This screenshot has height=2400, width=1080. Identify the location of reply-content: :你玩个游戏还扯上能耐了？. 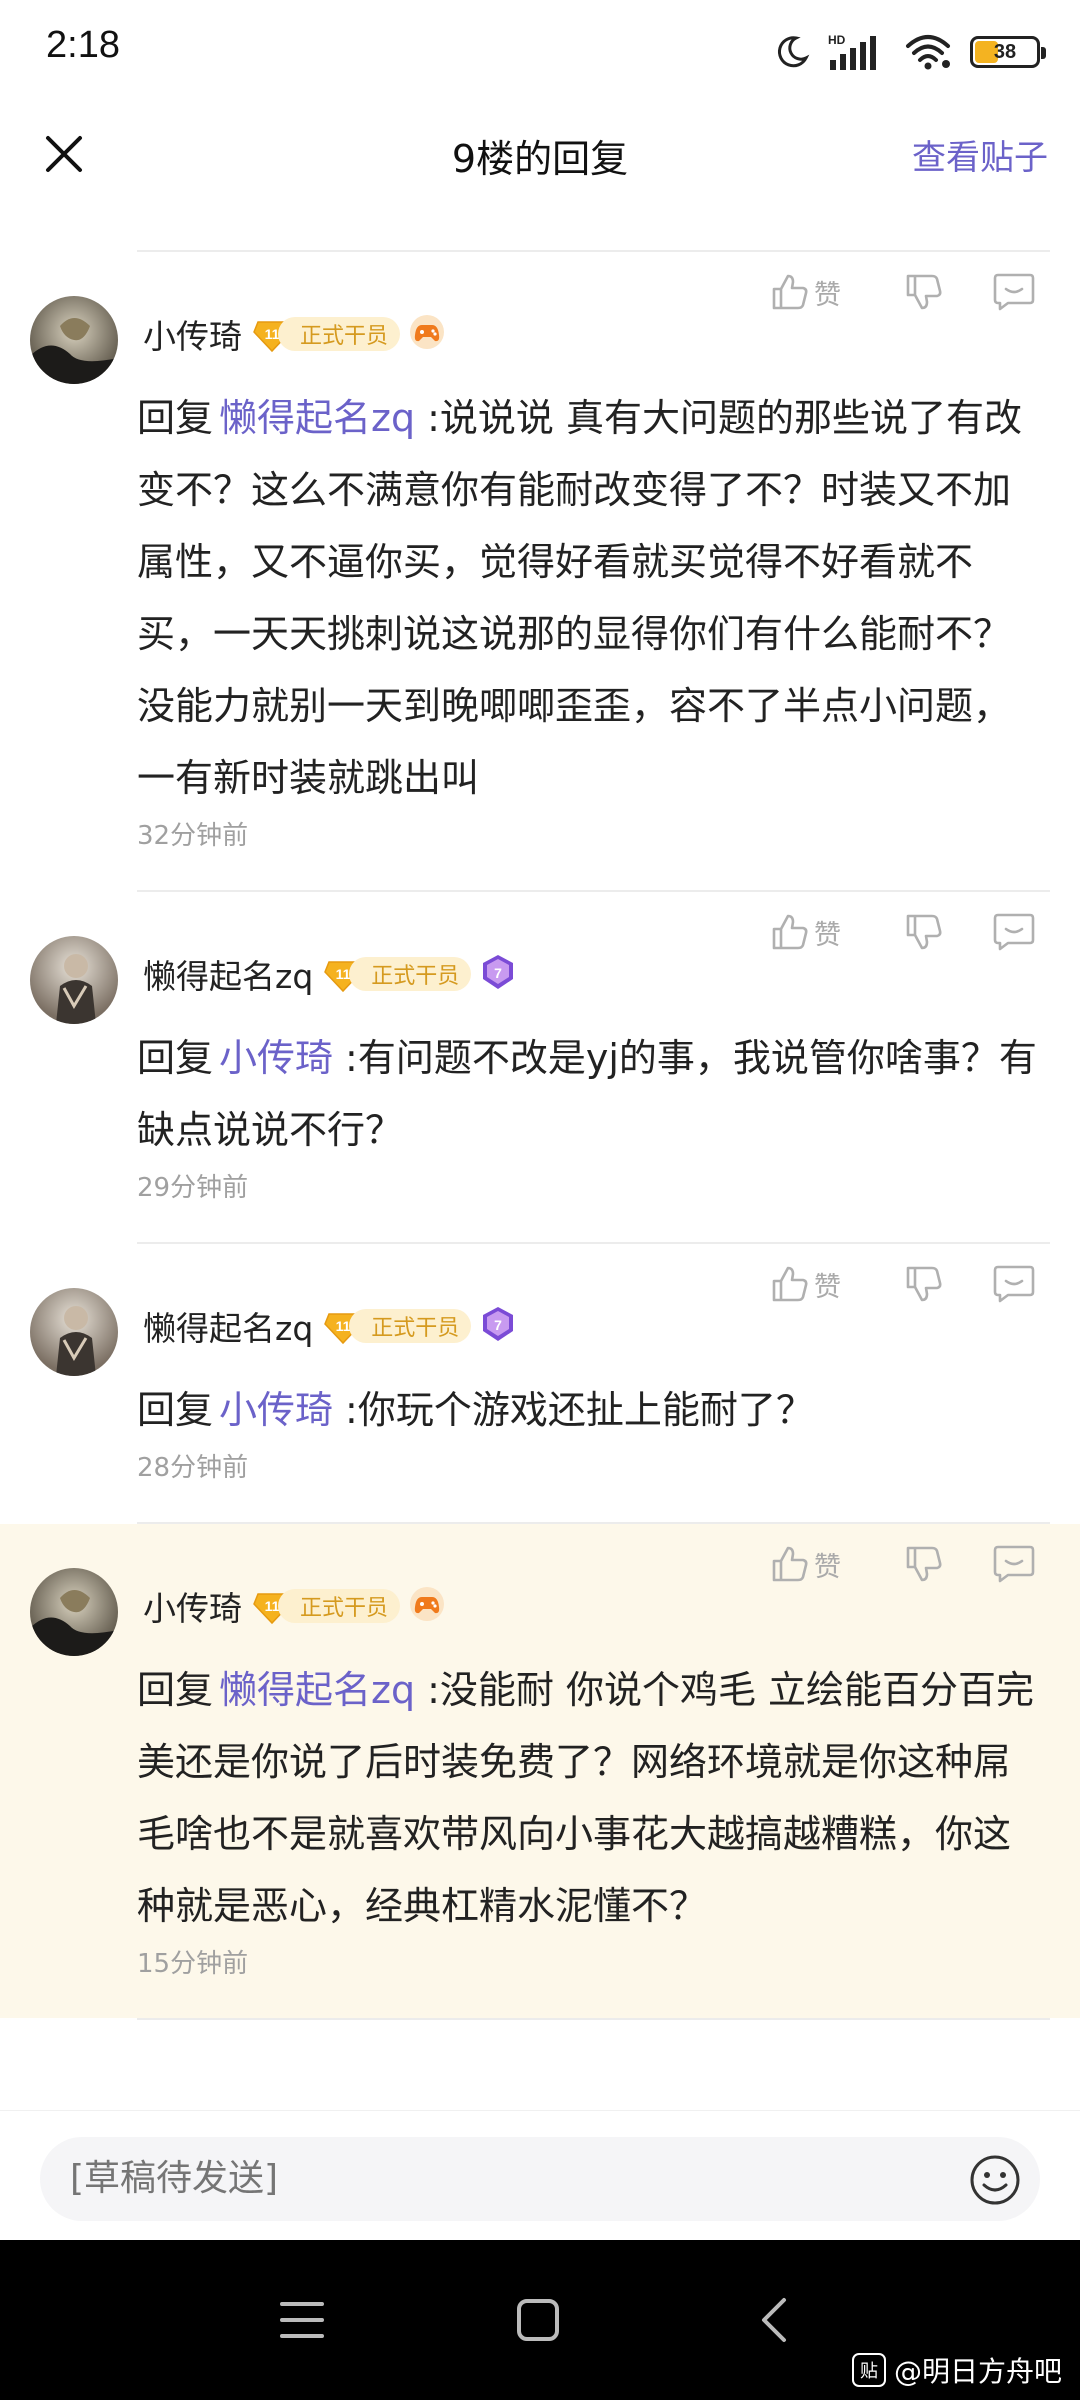
(579, 1410).